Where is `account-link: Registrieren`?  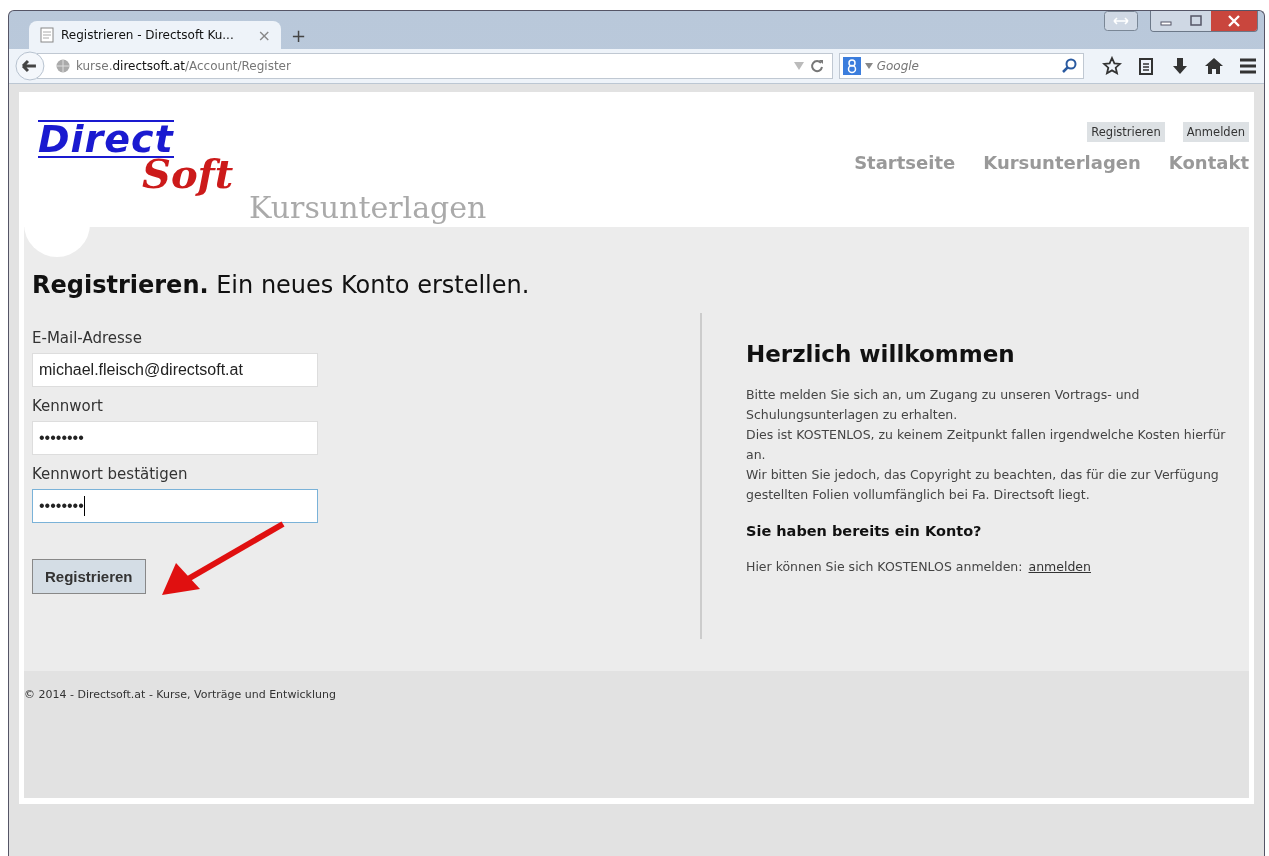
account-link: Registrieren is located at coordinates (1126, 132).